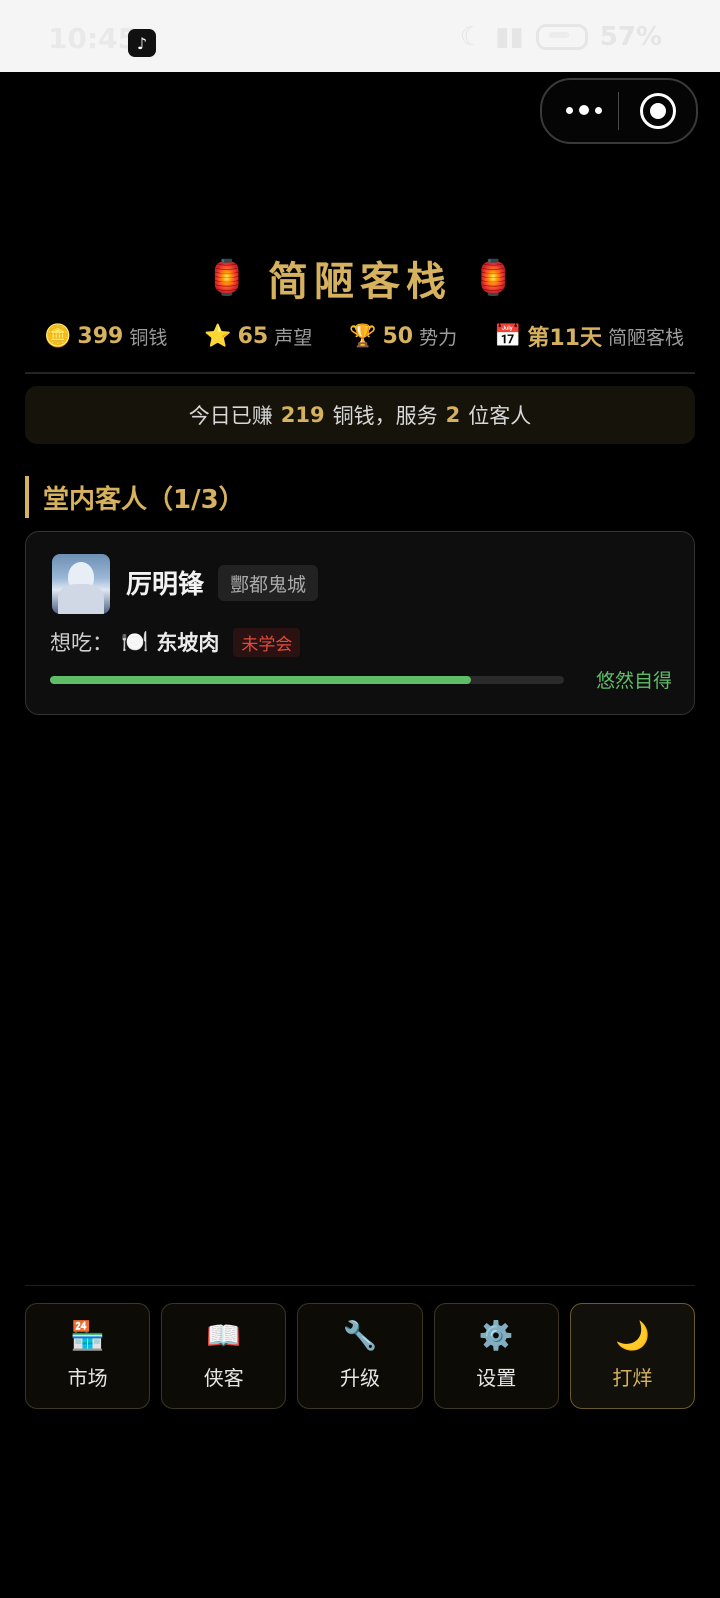  What do you see at coordinates (81, 584) in the screenshot?
I see `avatar` at bounding box center [81, 584].